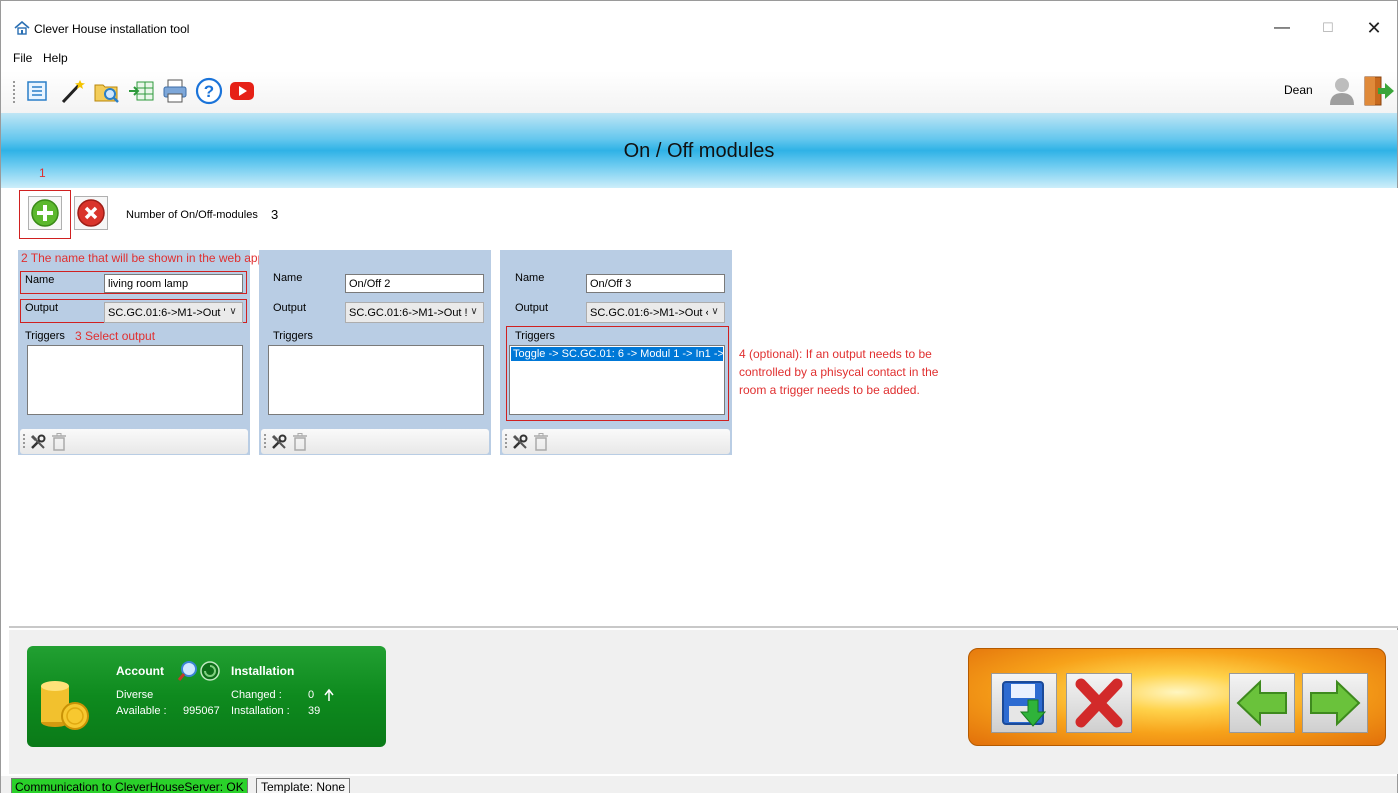 This screenshot has width=1398, height=793. What do you see at coordinates (650, 313) in the screenshot?
I see `output-select-value: SC.GC.01:6->M1->Out ‹` at bounding box center [650, 313].